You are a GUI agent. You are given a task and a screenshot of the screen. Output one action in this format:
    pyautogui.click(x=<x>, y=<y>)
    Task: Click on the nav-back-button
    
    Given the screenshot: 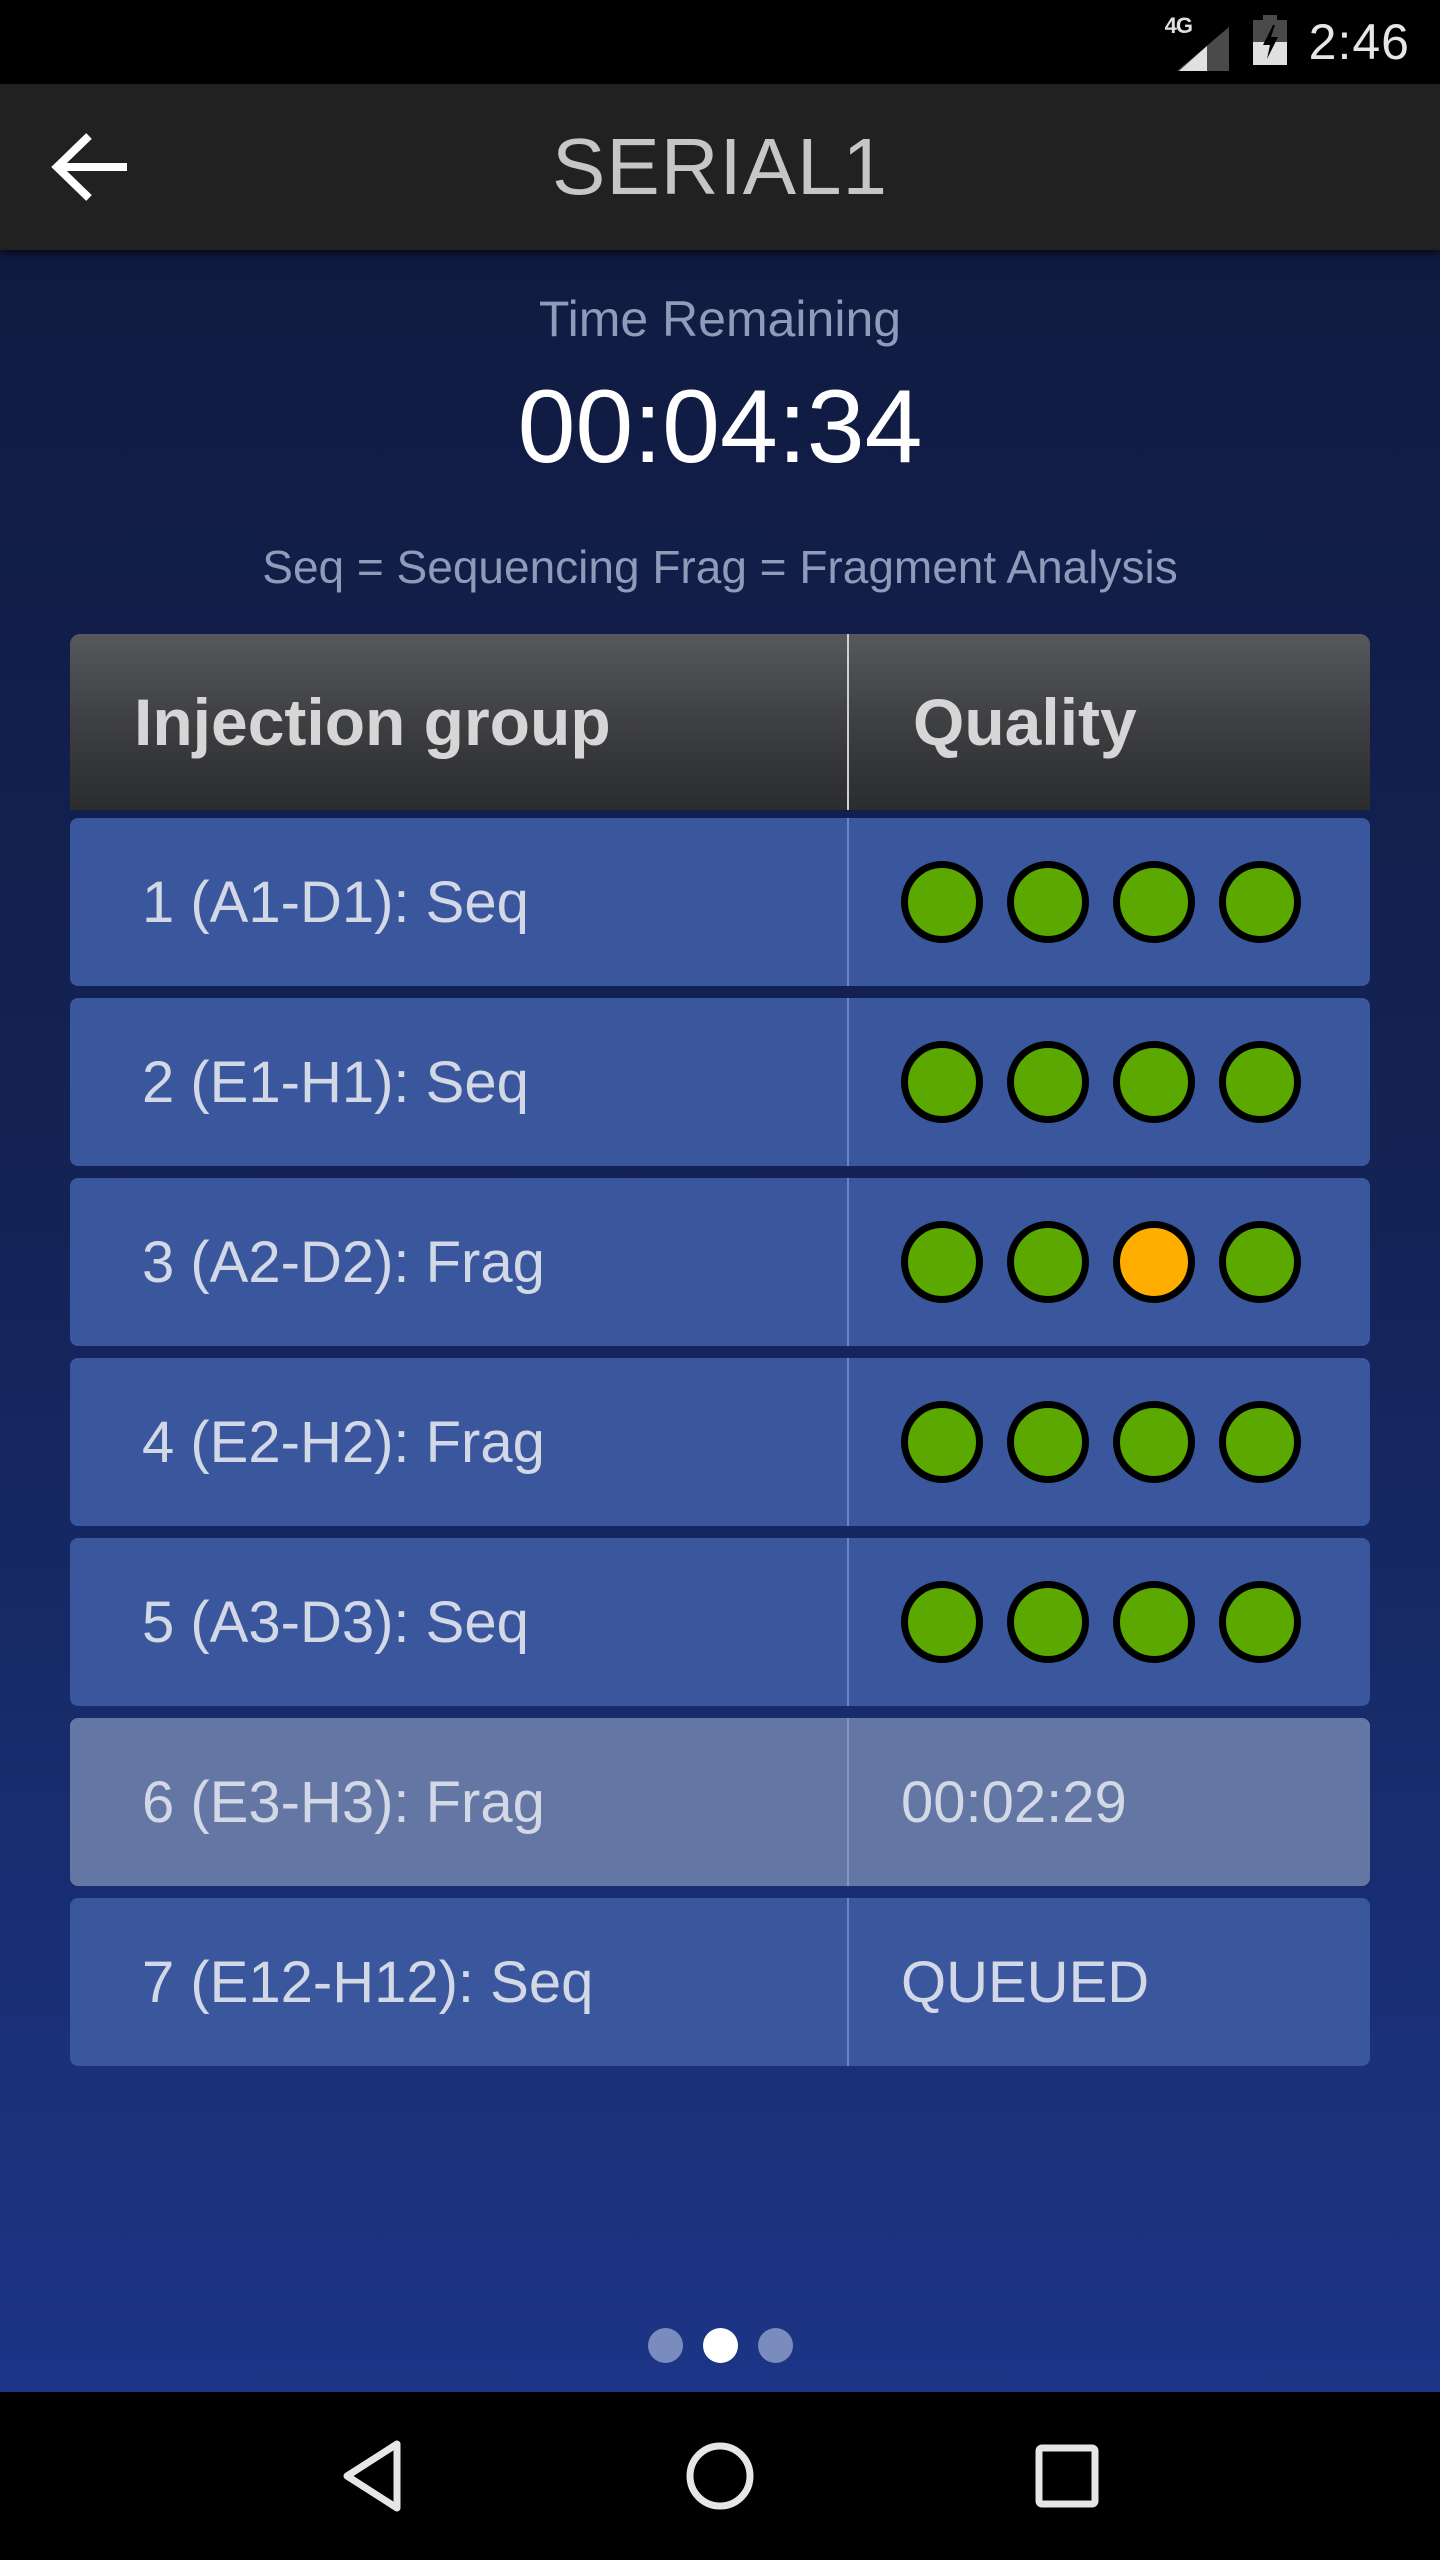 What is the action you would take?
    pyautogui.click(x=373, y=2476)
    